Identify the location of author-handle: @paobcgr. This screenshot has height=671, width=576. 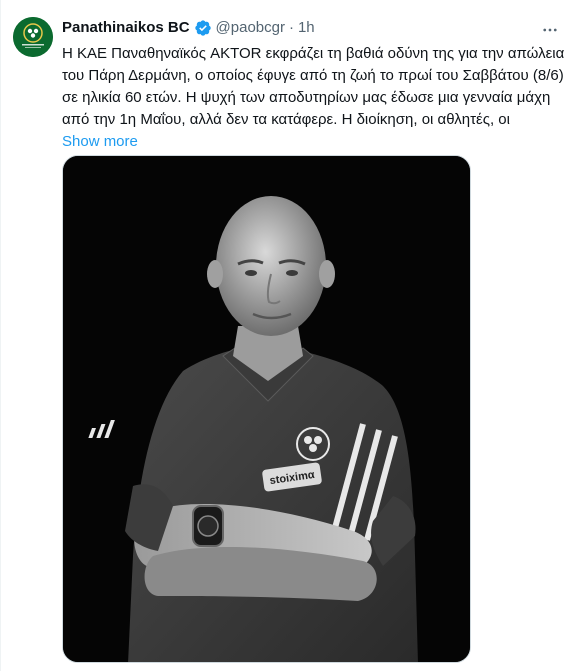
(250, 28).